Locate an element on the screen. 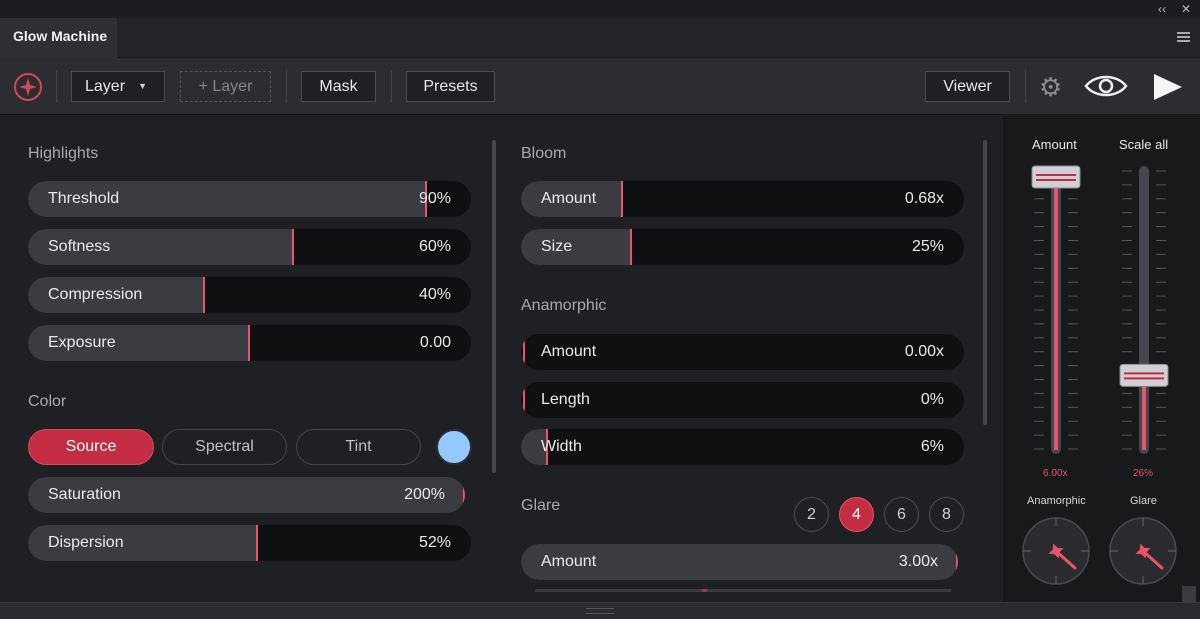  slider-label: Exposure is located at coordinates (82, 342).